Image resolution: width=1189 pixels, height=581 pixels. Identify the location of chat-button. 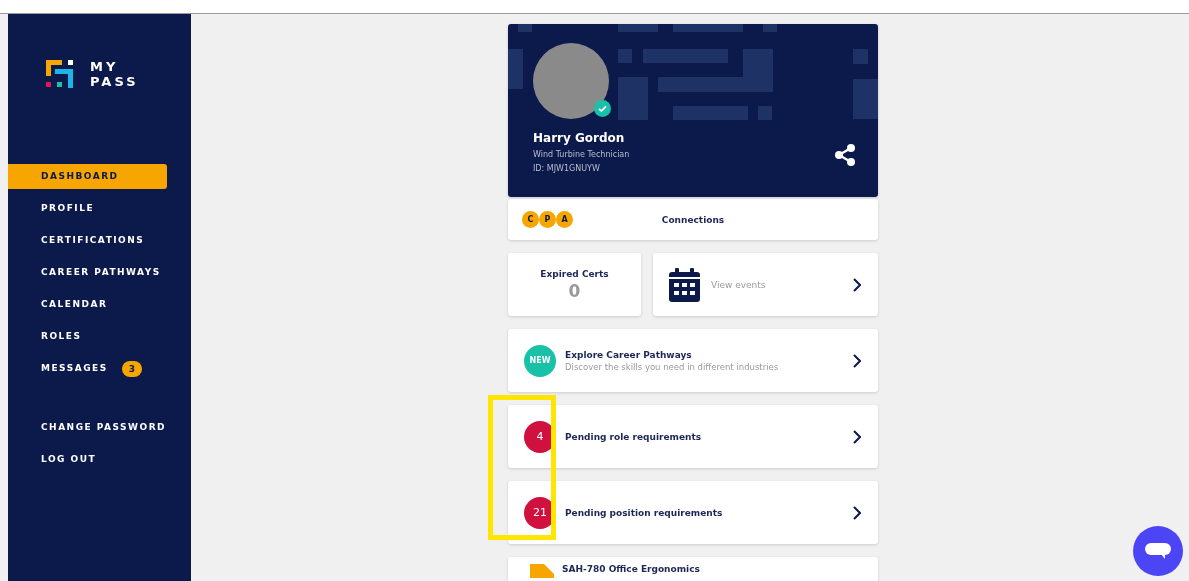
(1158, 551).